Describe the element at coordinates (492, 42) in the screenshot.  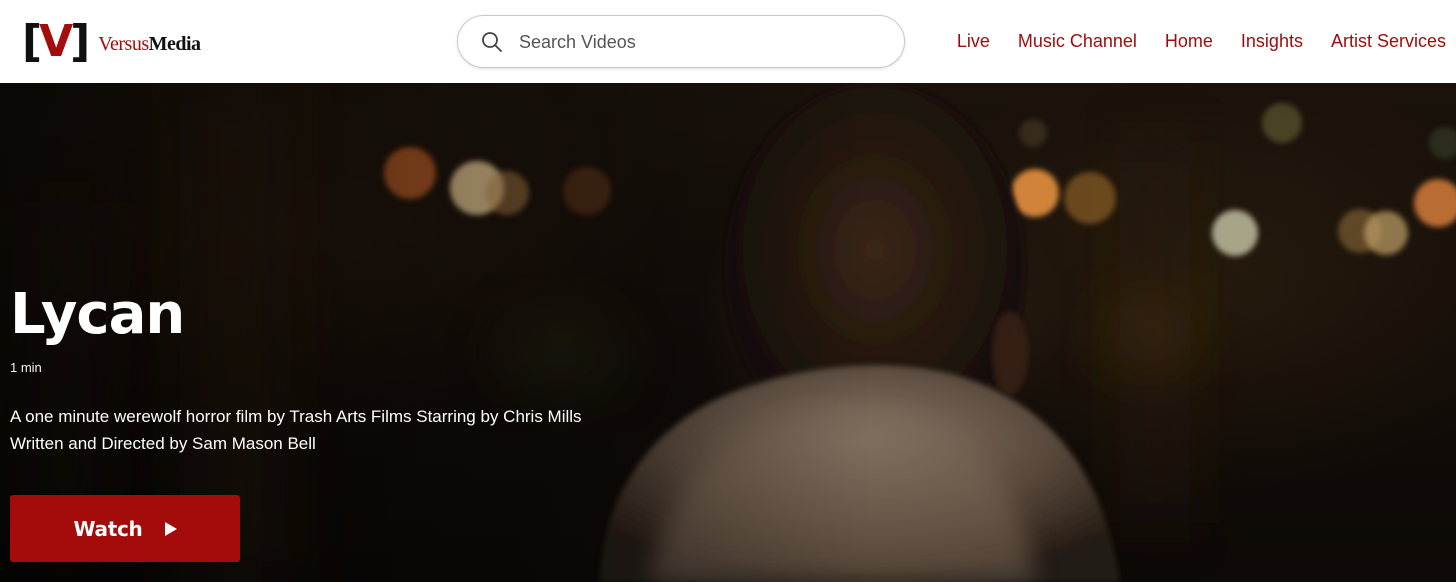
I see `search-icon` at that location.